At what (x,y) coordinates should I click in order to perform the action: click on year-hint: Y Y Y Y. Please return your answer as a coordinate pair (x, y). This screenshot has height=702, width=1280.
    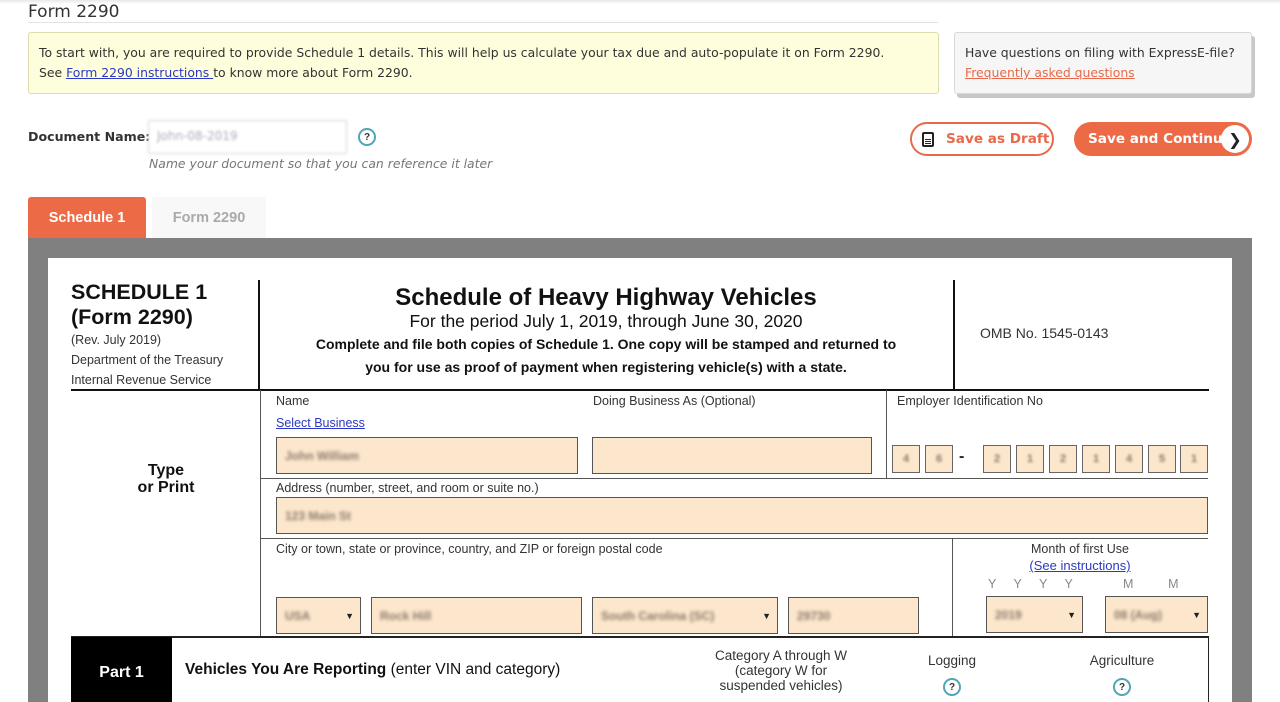
    Looking at the image, I should click on (1030, 584).